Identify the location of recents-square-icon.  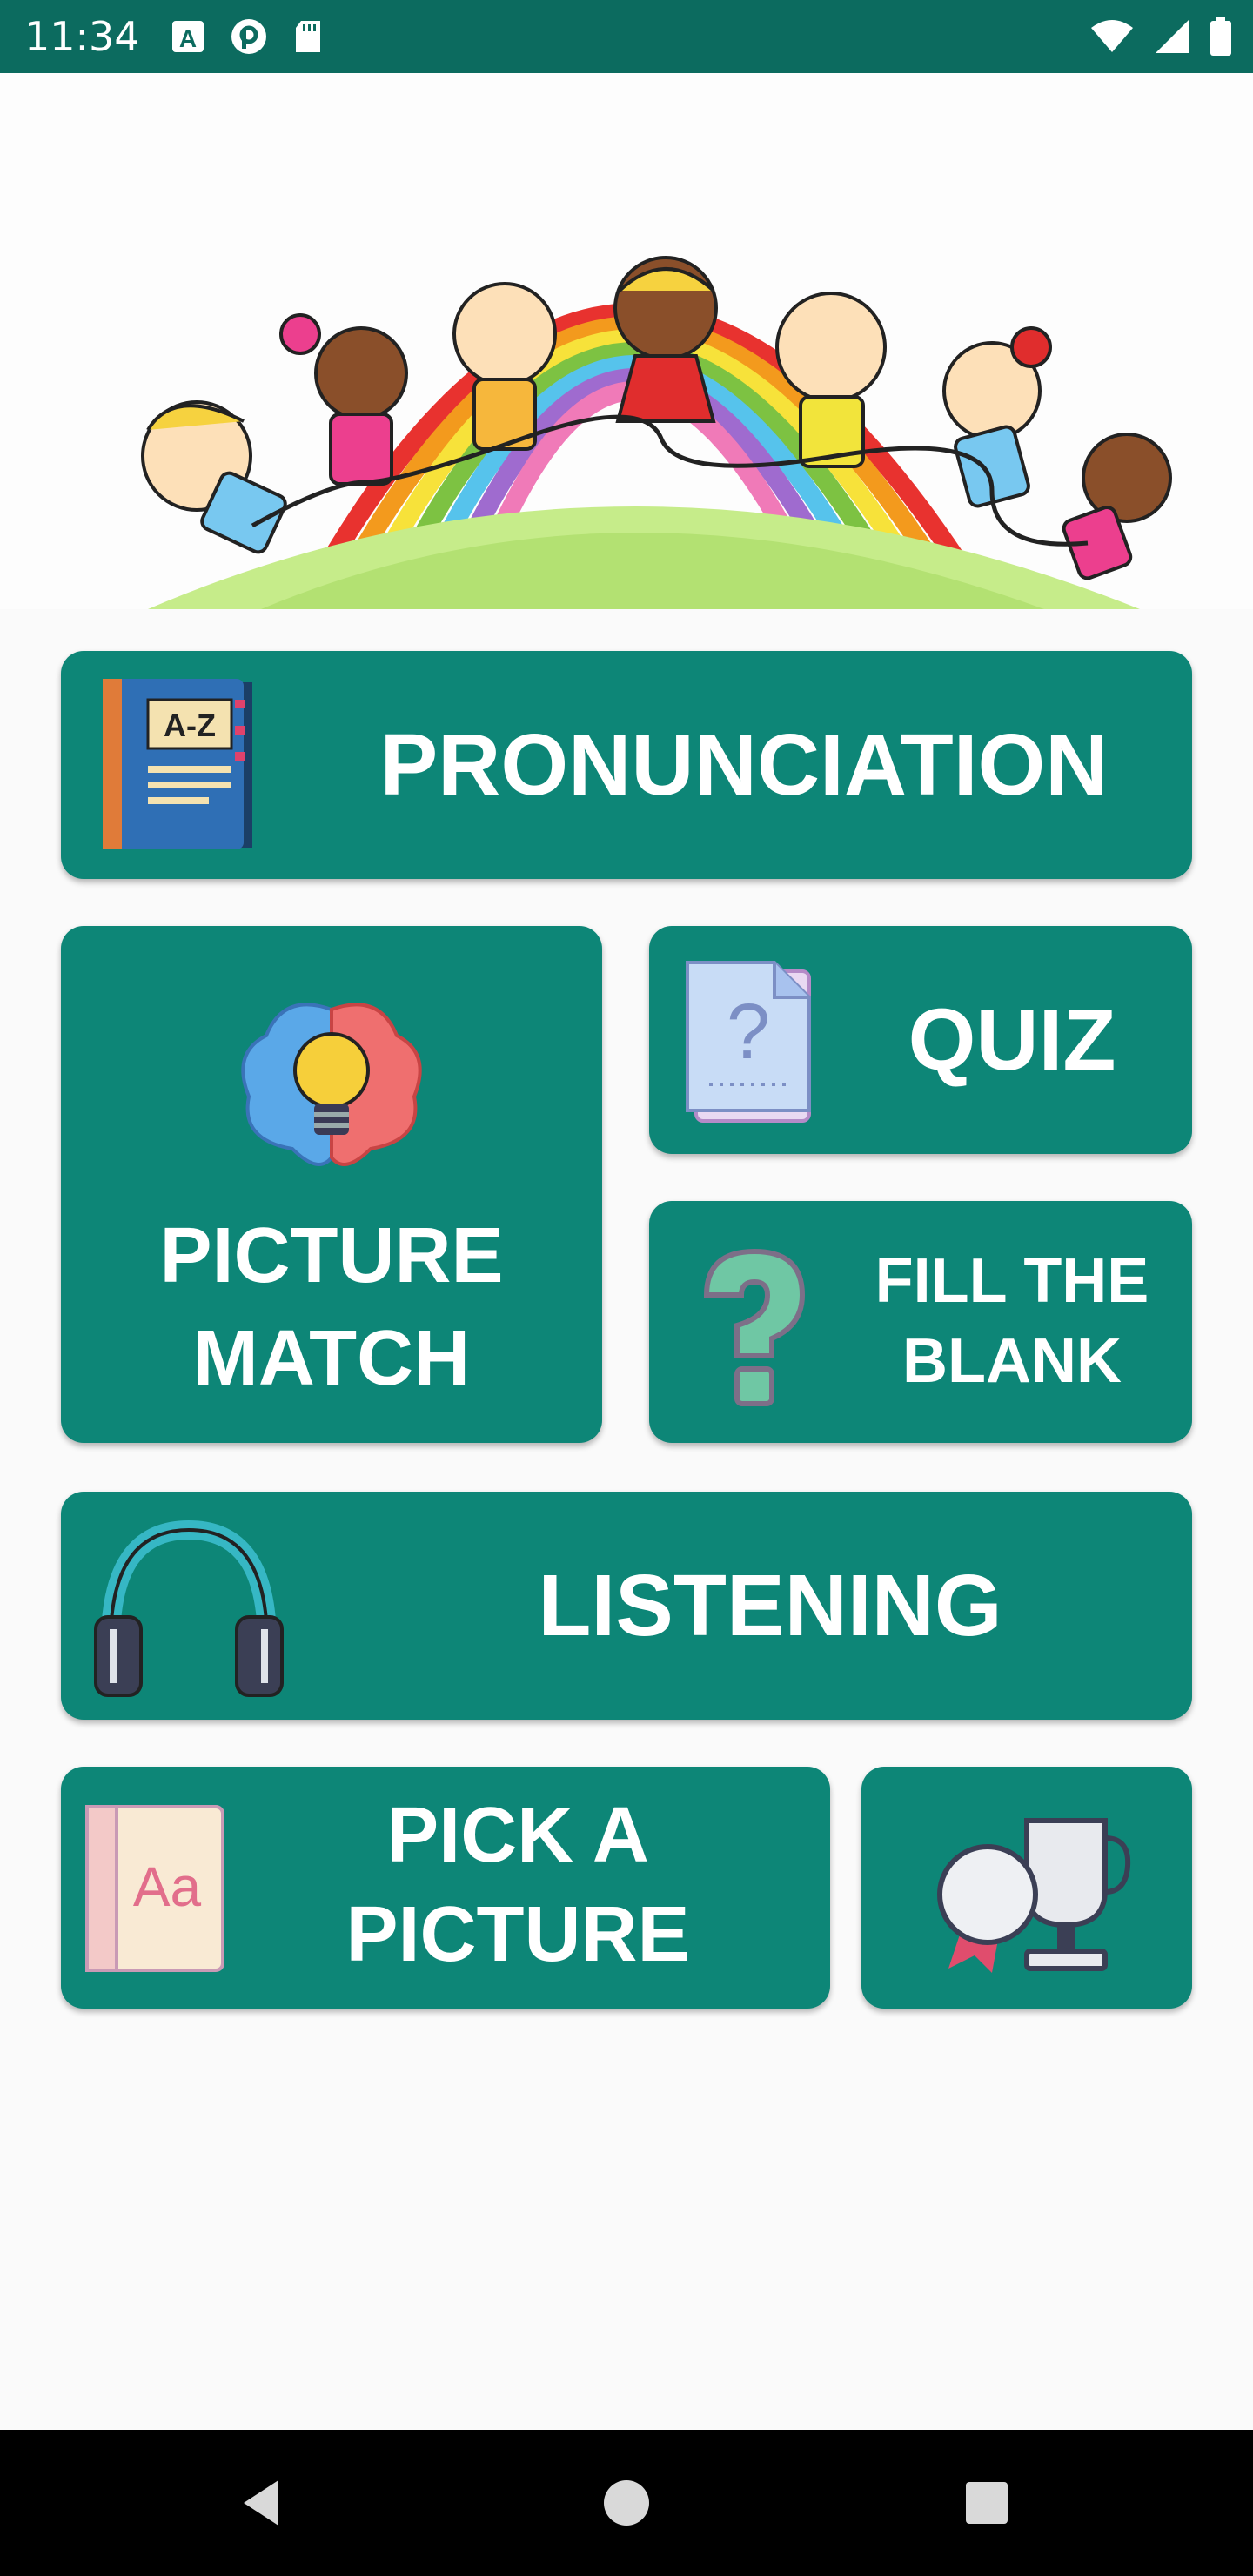
(987, 2503).